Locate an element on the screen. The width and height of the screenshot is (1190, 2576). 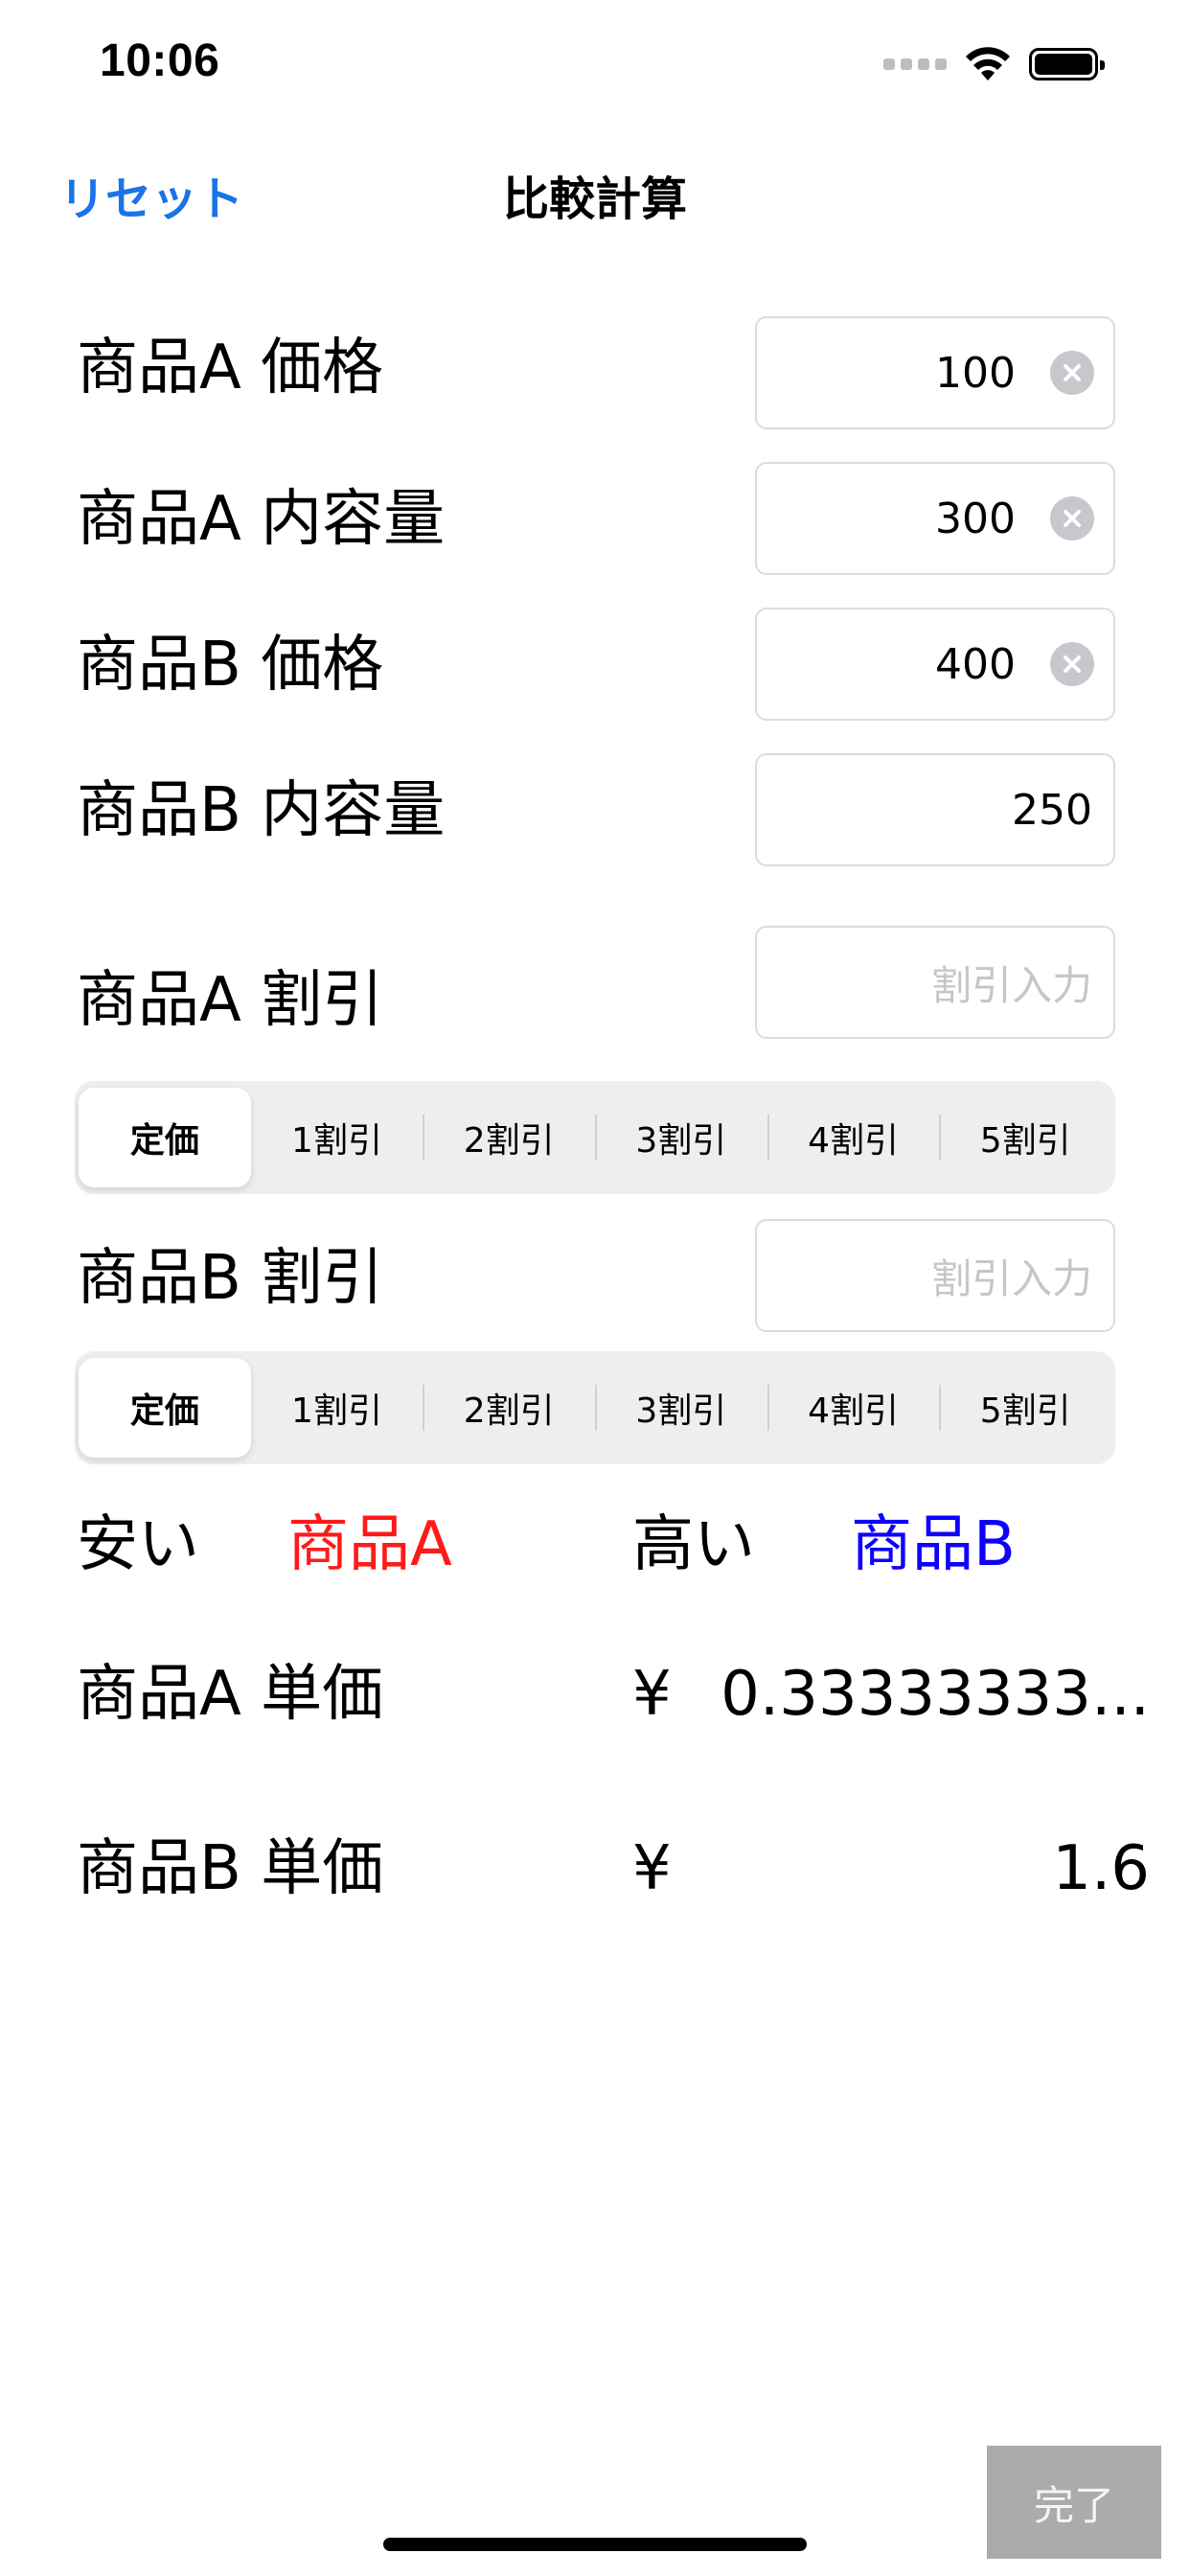
expensive-item: 商品B is located at coordinates (934, 1544).